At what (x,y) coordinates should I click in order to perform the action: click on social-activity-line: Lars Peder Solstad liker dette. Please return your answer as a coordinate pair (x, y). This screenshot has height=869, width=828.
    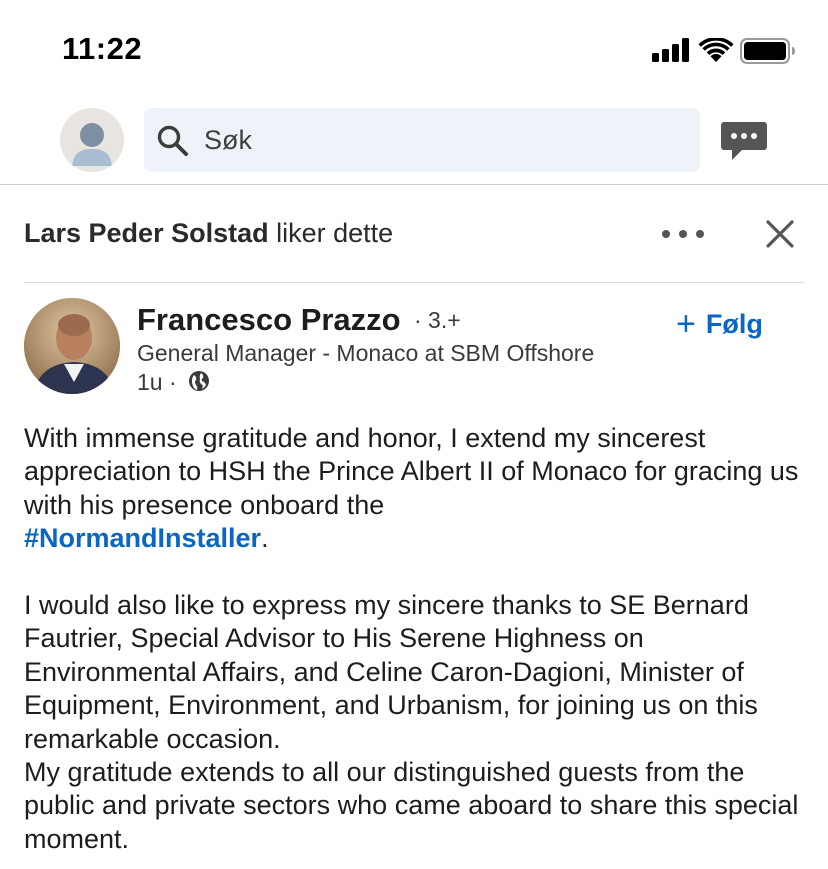
    Looking at the image, I should click on (208, 233).